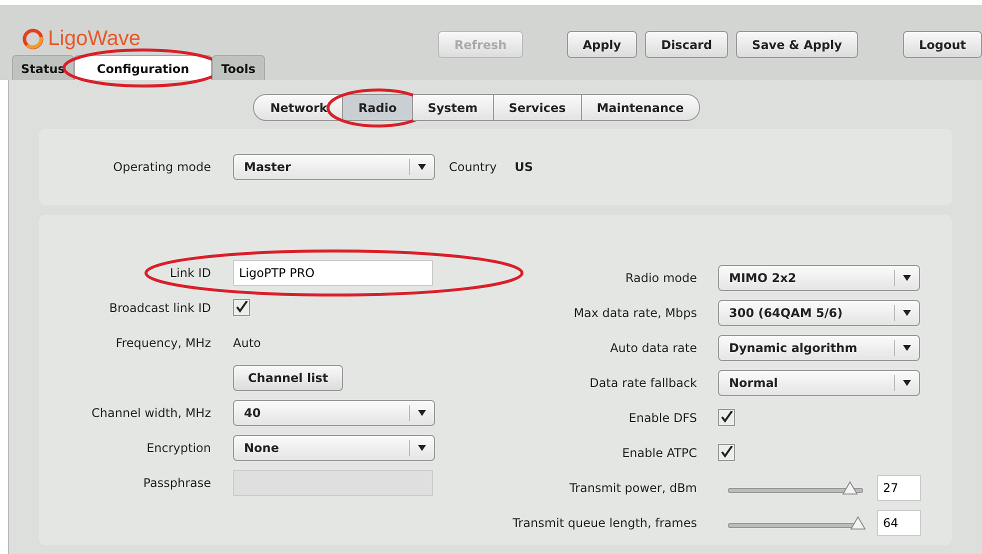 This screenshot has height=554, width=982. What do you see at coordinates (378, 107) in the screenshot?
I see `subtab: Radio` at bounding box center [378, 107].